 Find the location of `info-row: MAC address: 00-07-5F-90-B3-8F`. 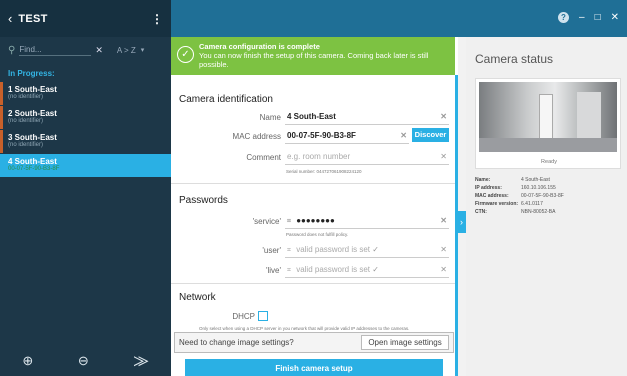

info-row: MAC address: 00-07-5F-90-B3-8F is located at coordinates (519, 196).